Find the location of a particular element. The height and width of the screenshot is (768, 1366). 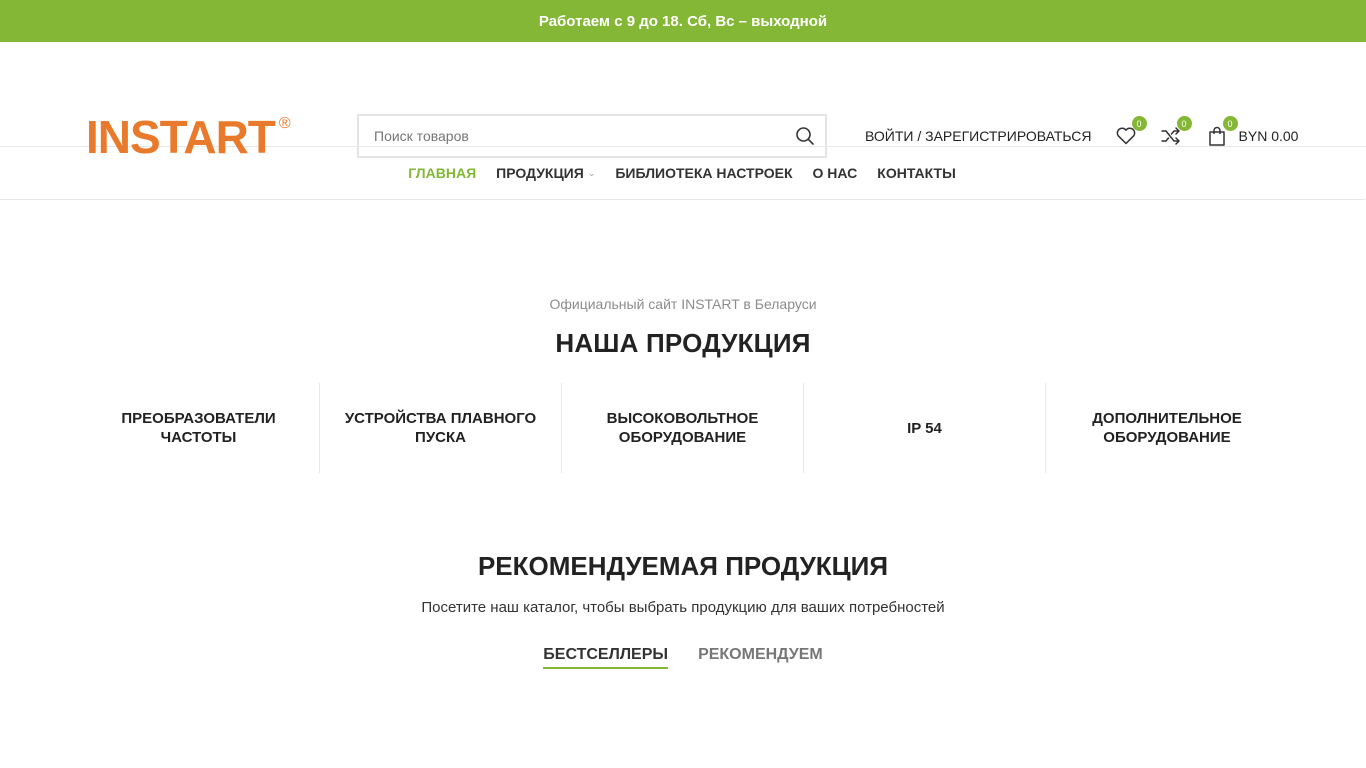

nav-item-label: ГЛАВНАЯ is located at coordinates (442, 173).